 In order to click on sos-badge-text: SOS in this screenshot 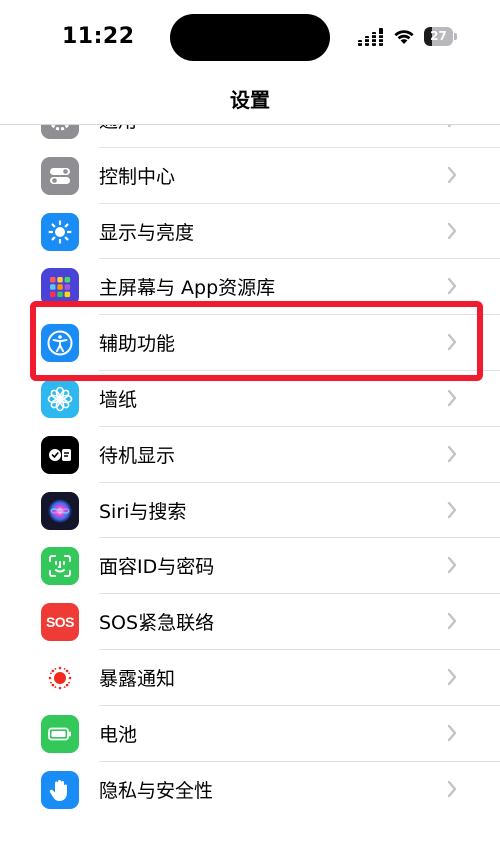, I will do `click(60, 622)`.